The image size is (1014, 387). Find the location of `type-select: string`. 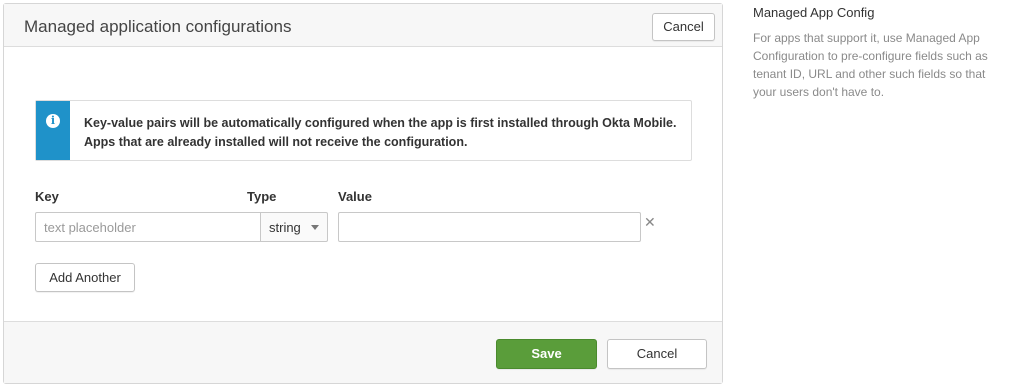

type-select: string is located at coordinates (294, 227).